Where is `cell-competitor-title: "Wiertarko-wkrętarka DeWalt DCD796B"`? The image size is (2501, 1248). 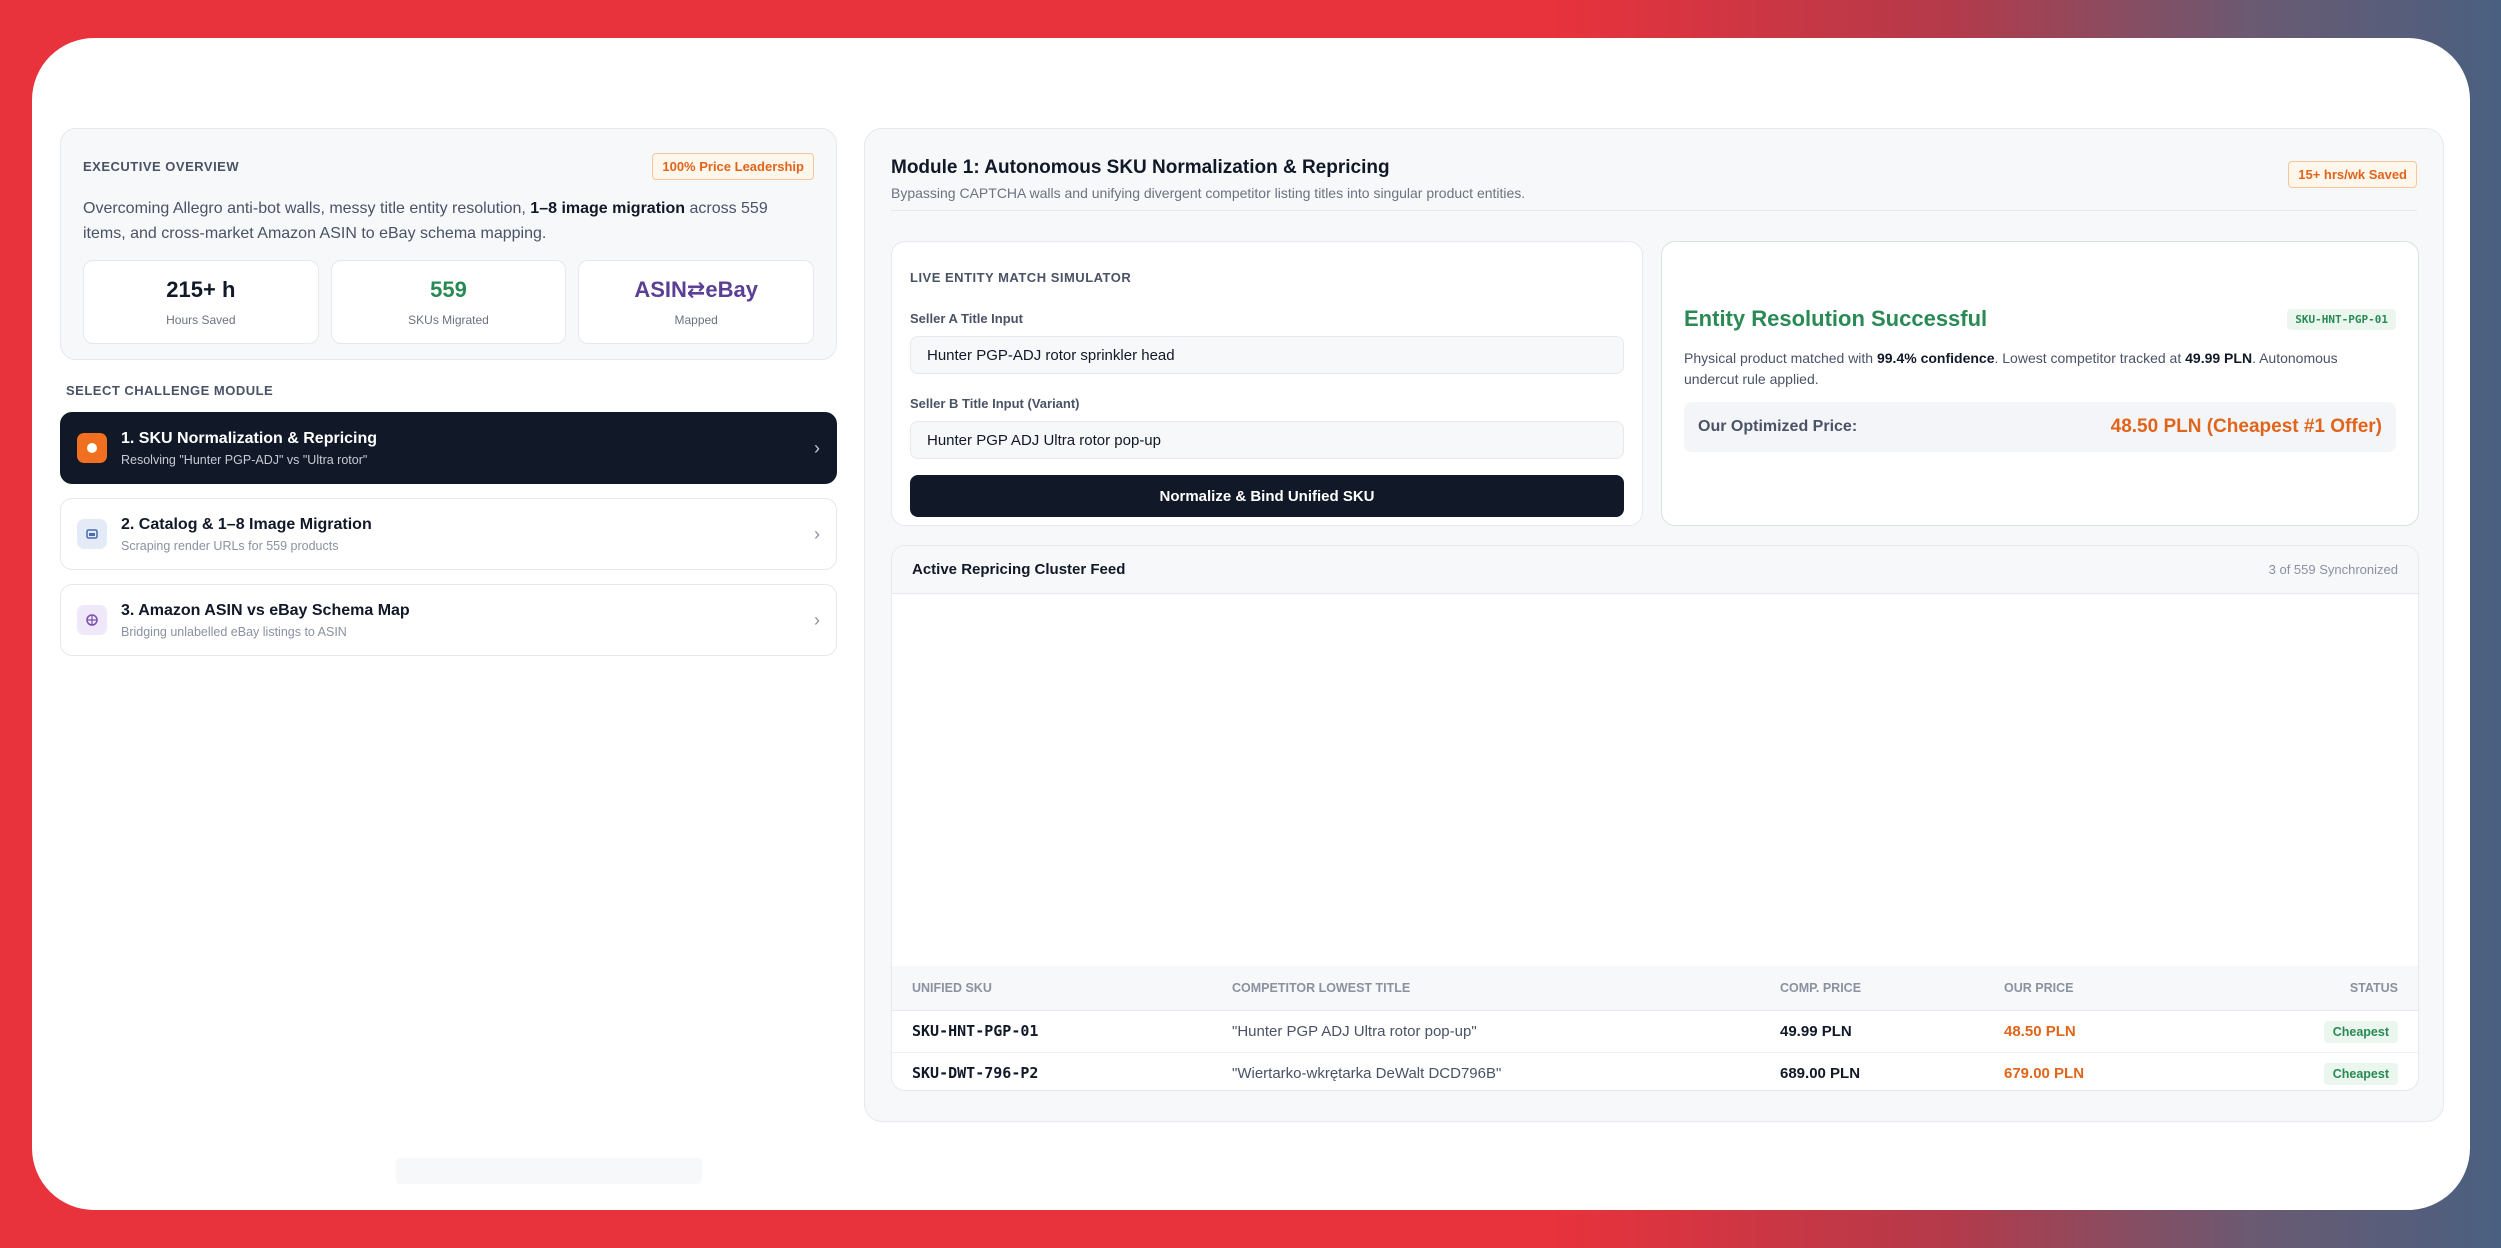
cell-competitor-title: "Wiertarko-wkrętarka DeWalt DCD796B" is located at coordinates (1486, 1071).